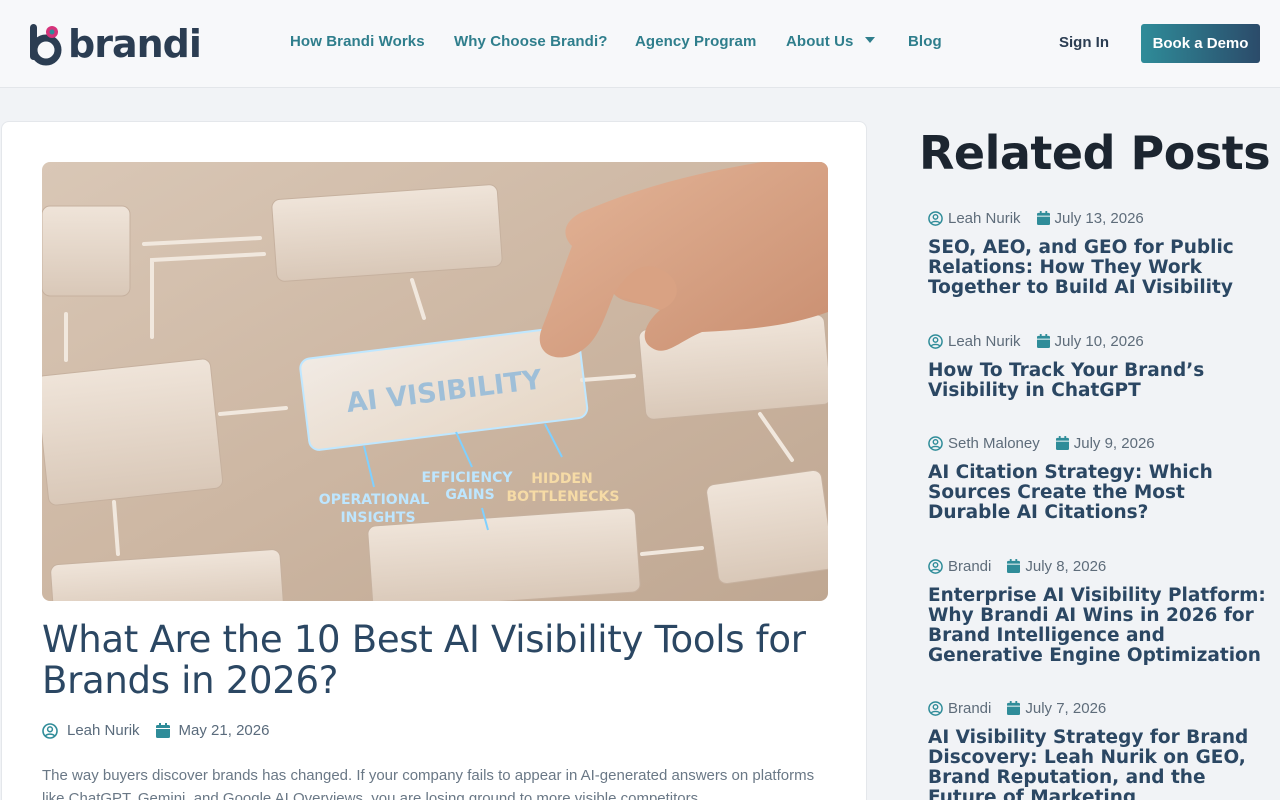 Image resolution: width=1280 pixels, height=800 pixels. Describe the element at coordinates (224, 730) in the screenshot. I see `article-date: May 21, 2026` at that location.